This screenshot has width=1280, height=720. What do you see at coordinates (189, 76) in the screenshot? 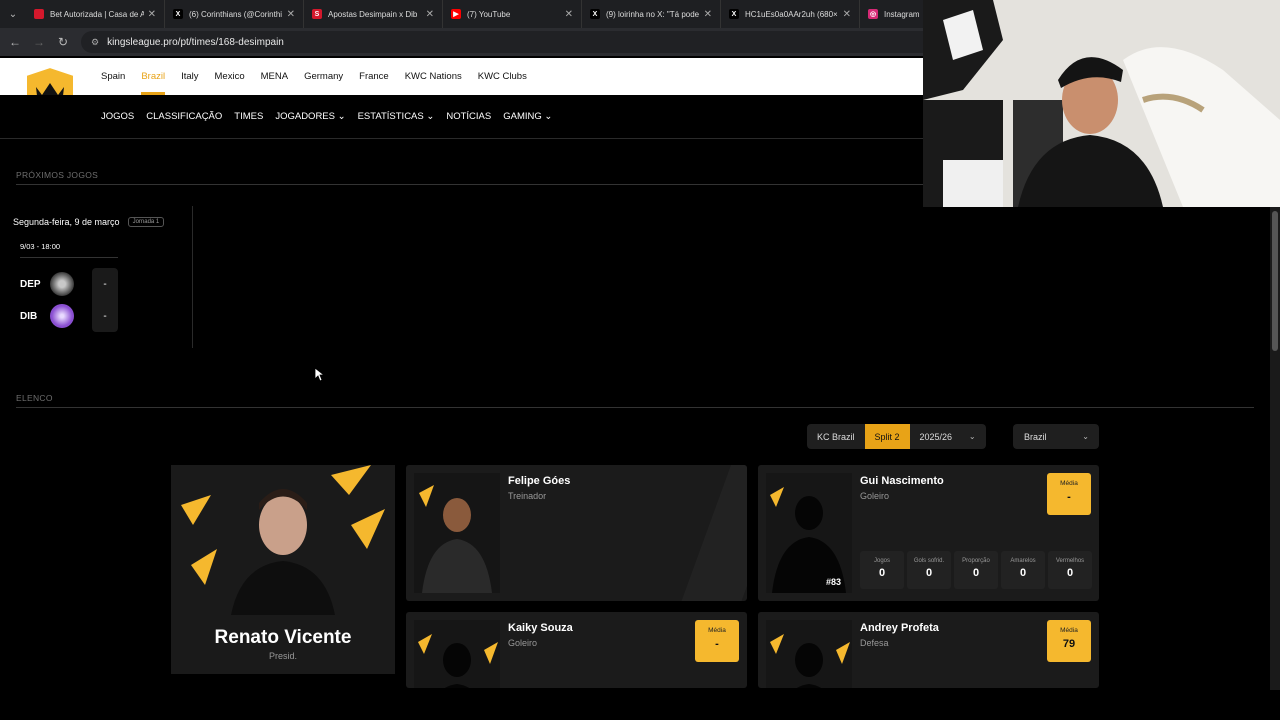
I see `region-link: Italy` at bounding box center [189, 76].